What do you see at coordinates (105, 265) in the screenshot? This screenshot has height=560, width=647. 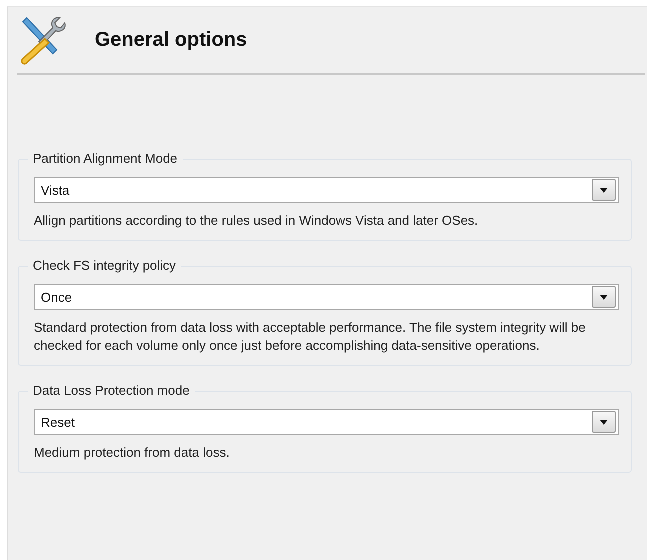 I see `group-legend: Check FS integrity policy` at bounding box center [105, 265].